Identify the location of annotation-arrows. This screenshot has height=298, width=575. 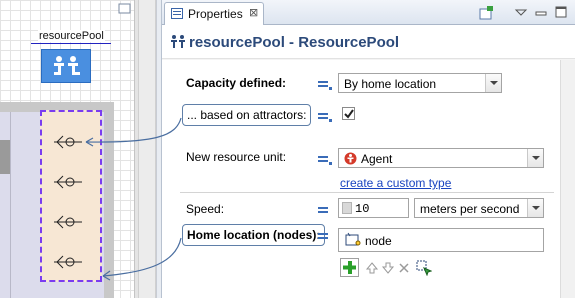
(133, 199).